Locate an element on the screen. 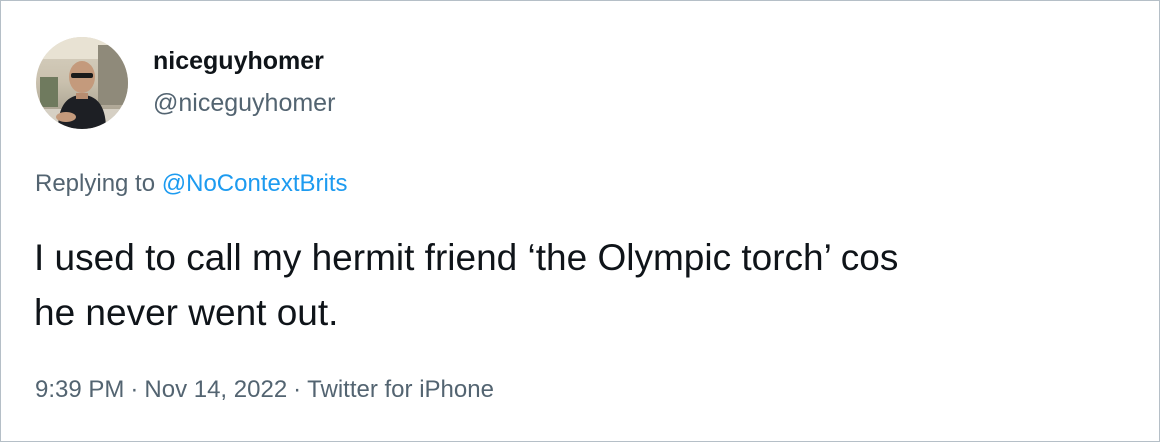 The image size is (1160, 442). avatar-photo is located at coordinates (82, 83).